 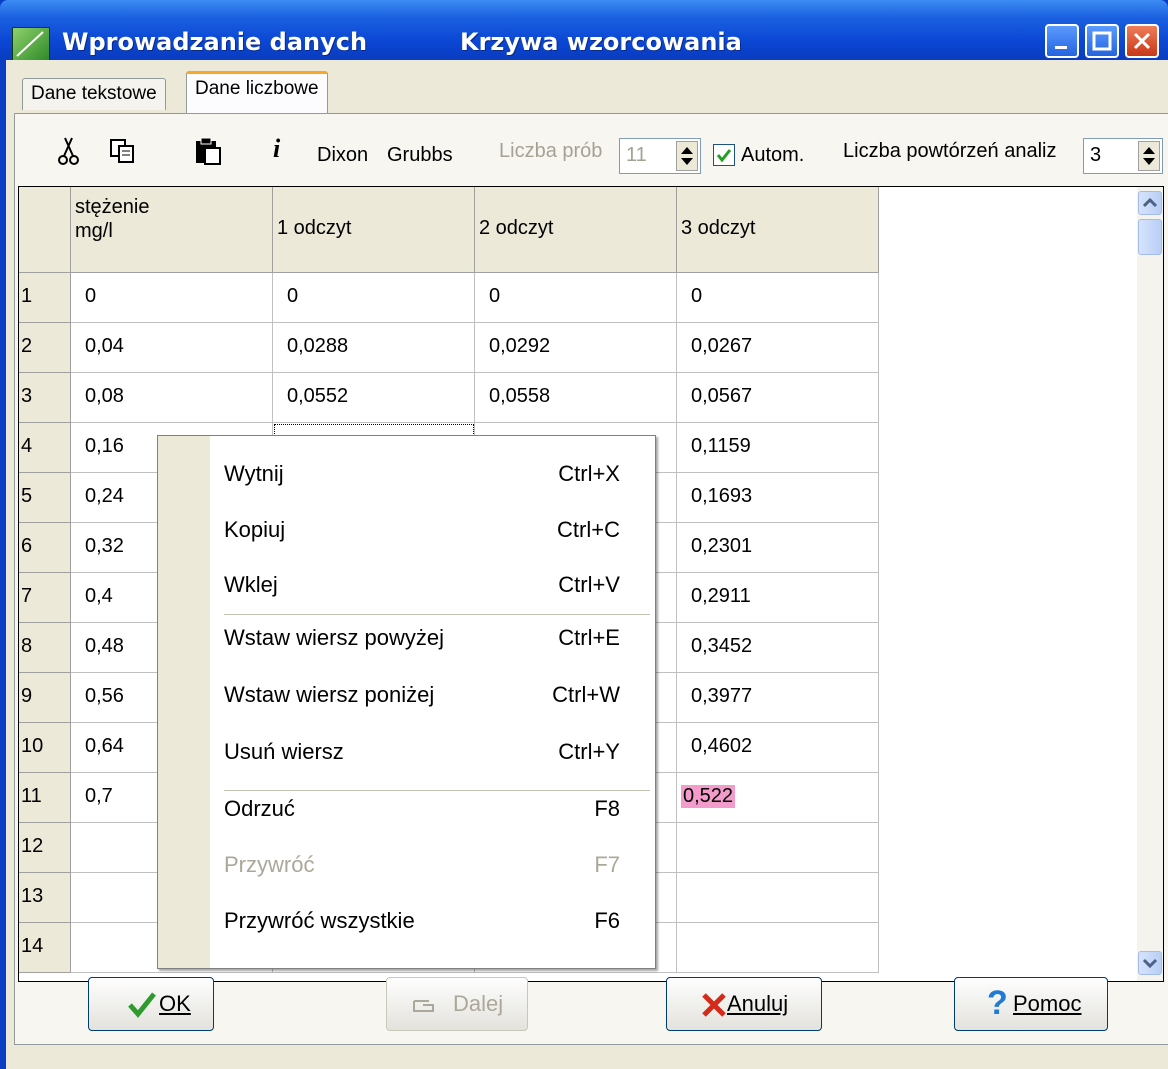 What do you see at coordinates (457, 1004) in the screenshot?
I see `next-button: Dalej` at bounding box center [457, 1004].